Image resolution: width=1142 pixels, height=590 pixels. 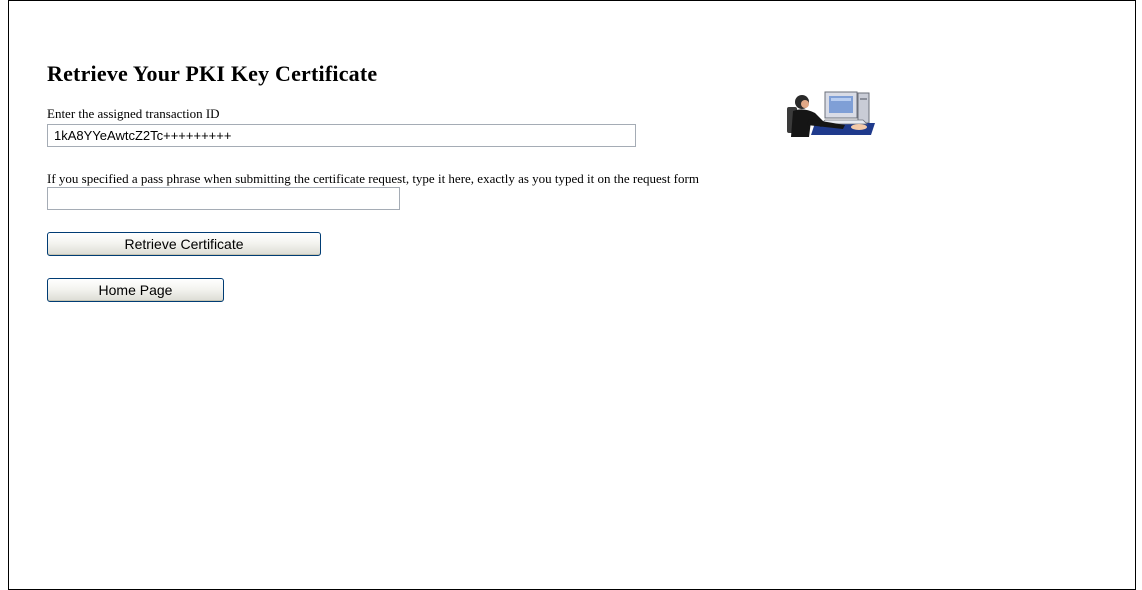 I want to click on person-at-computer-icon, so click(x=831, y=114).